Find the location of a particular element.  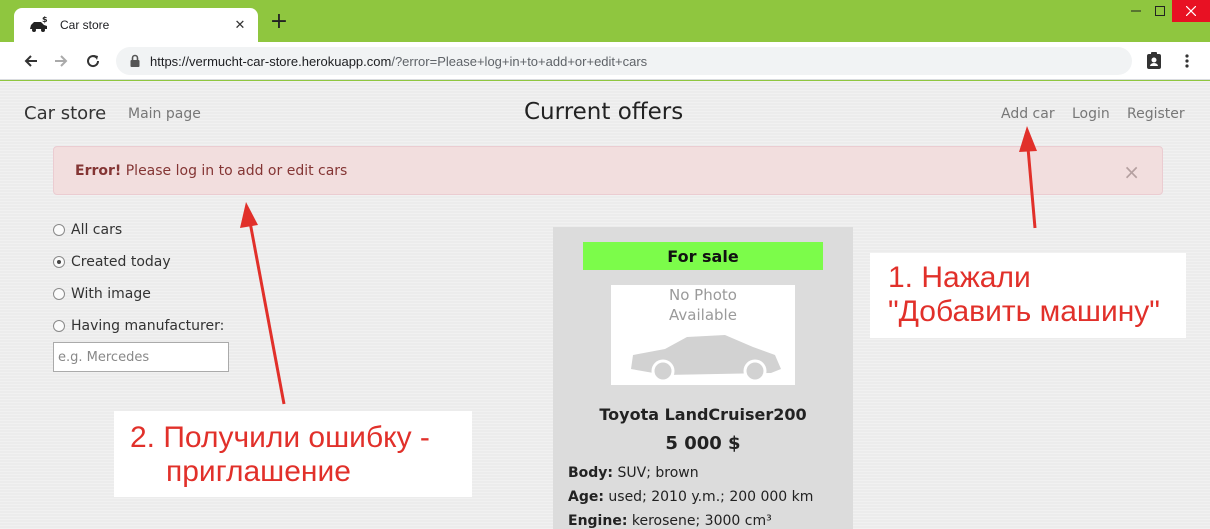

alert-close-icon: × is located at coordinates (1131, 172).